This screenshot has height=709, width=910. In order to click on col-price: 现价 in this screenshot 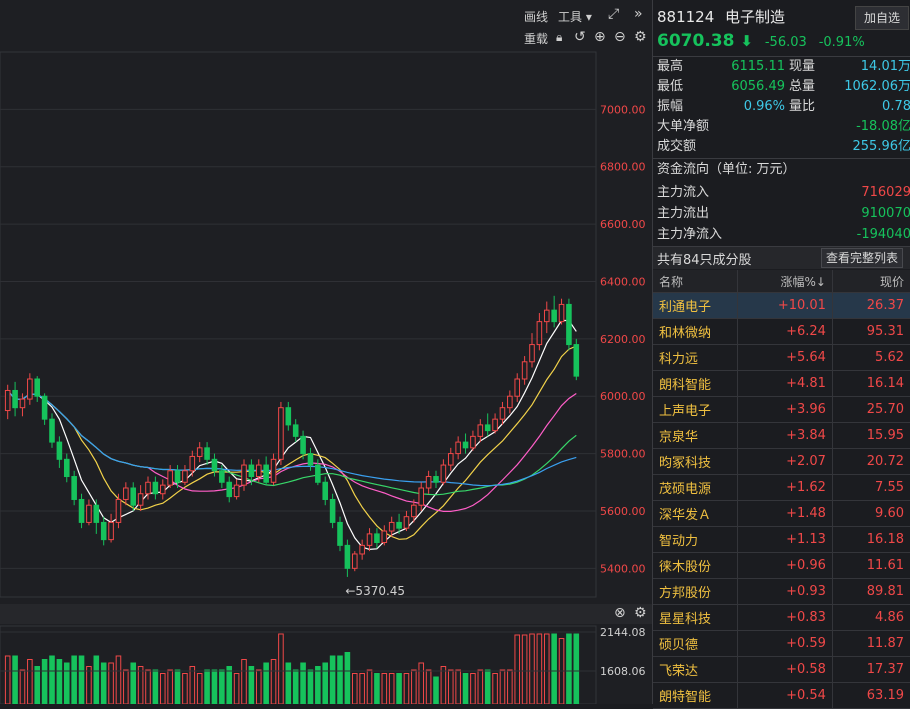, I will do `click(871, 281)`.